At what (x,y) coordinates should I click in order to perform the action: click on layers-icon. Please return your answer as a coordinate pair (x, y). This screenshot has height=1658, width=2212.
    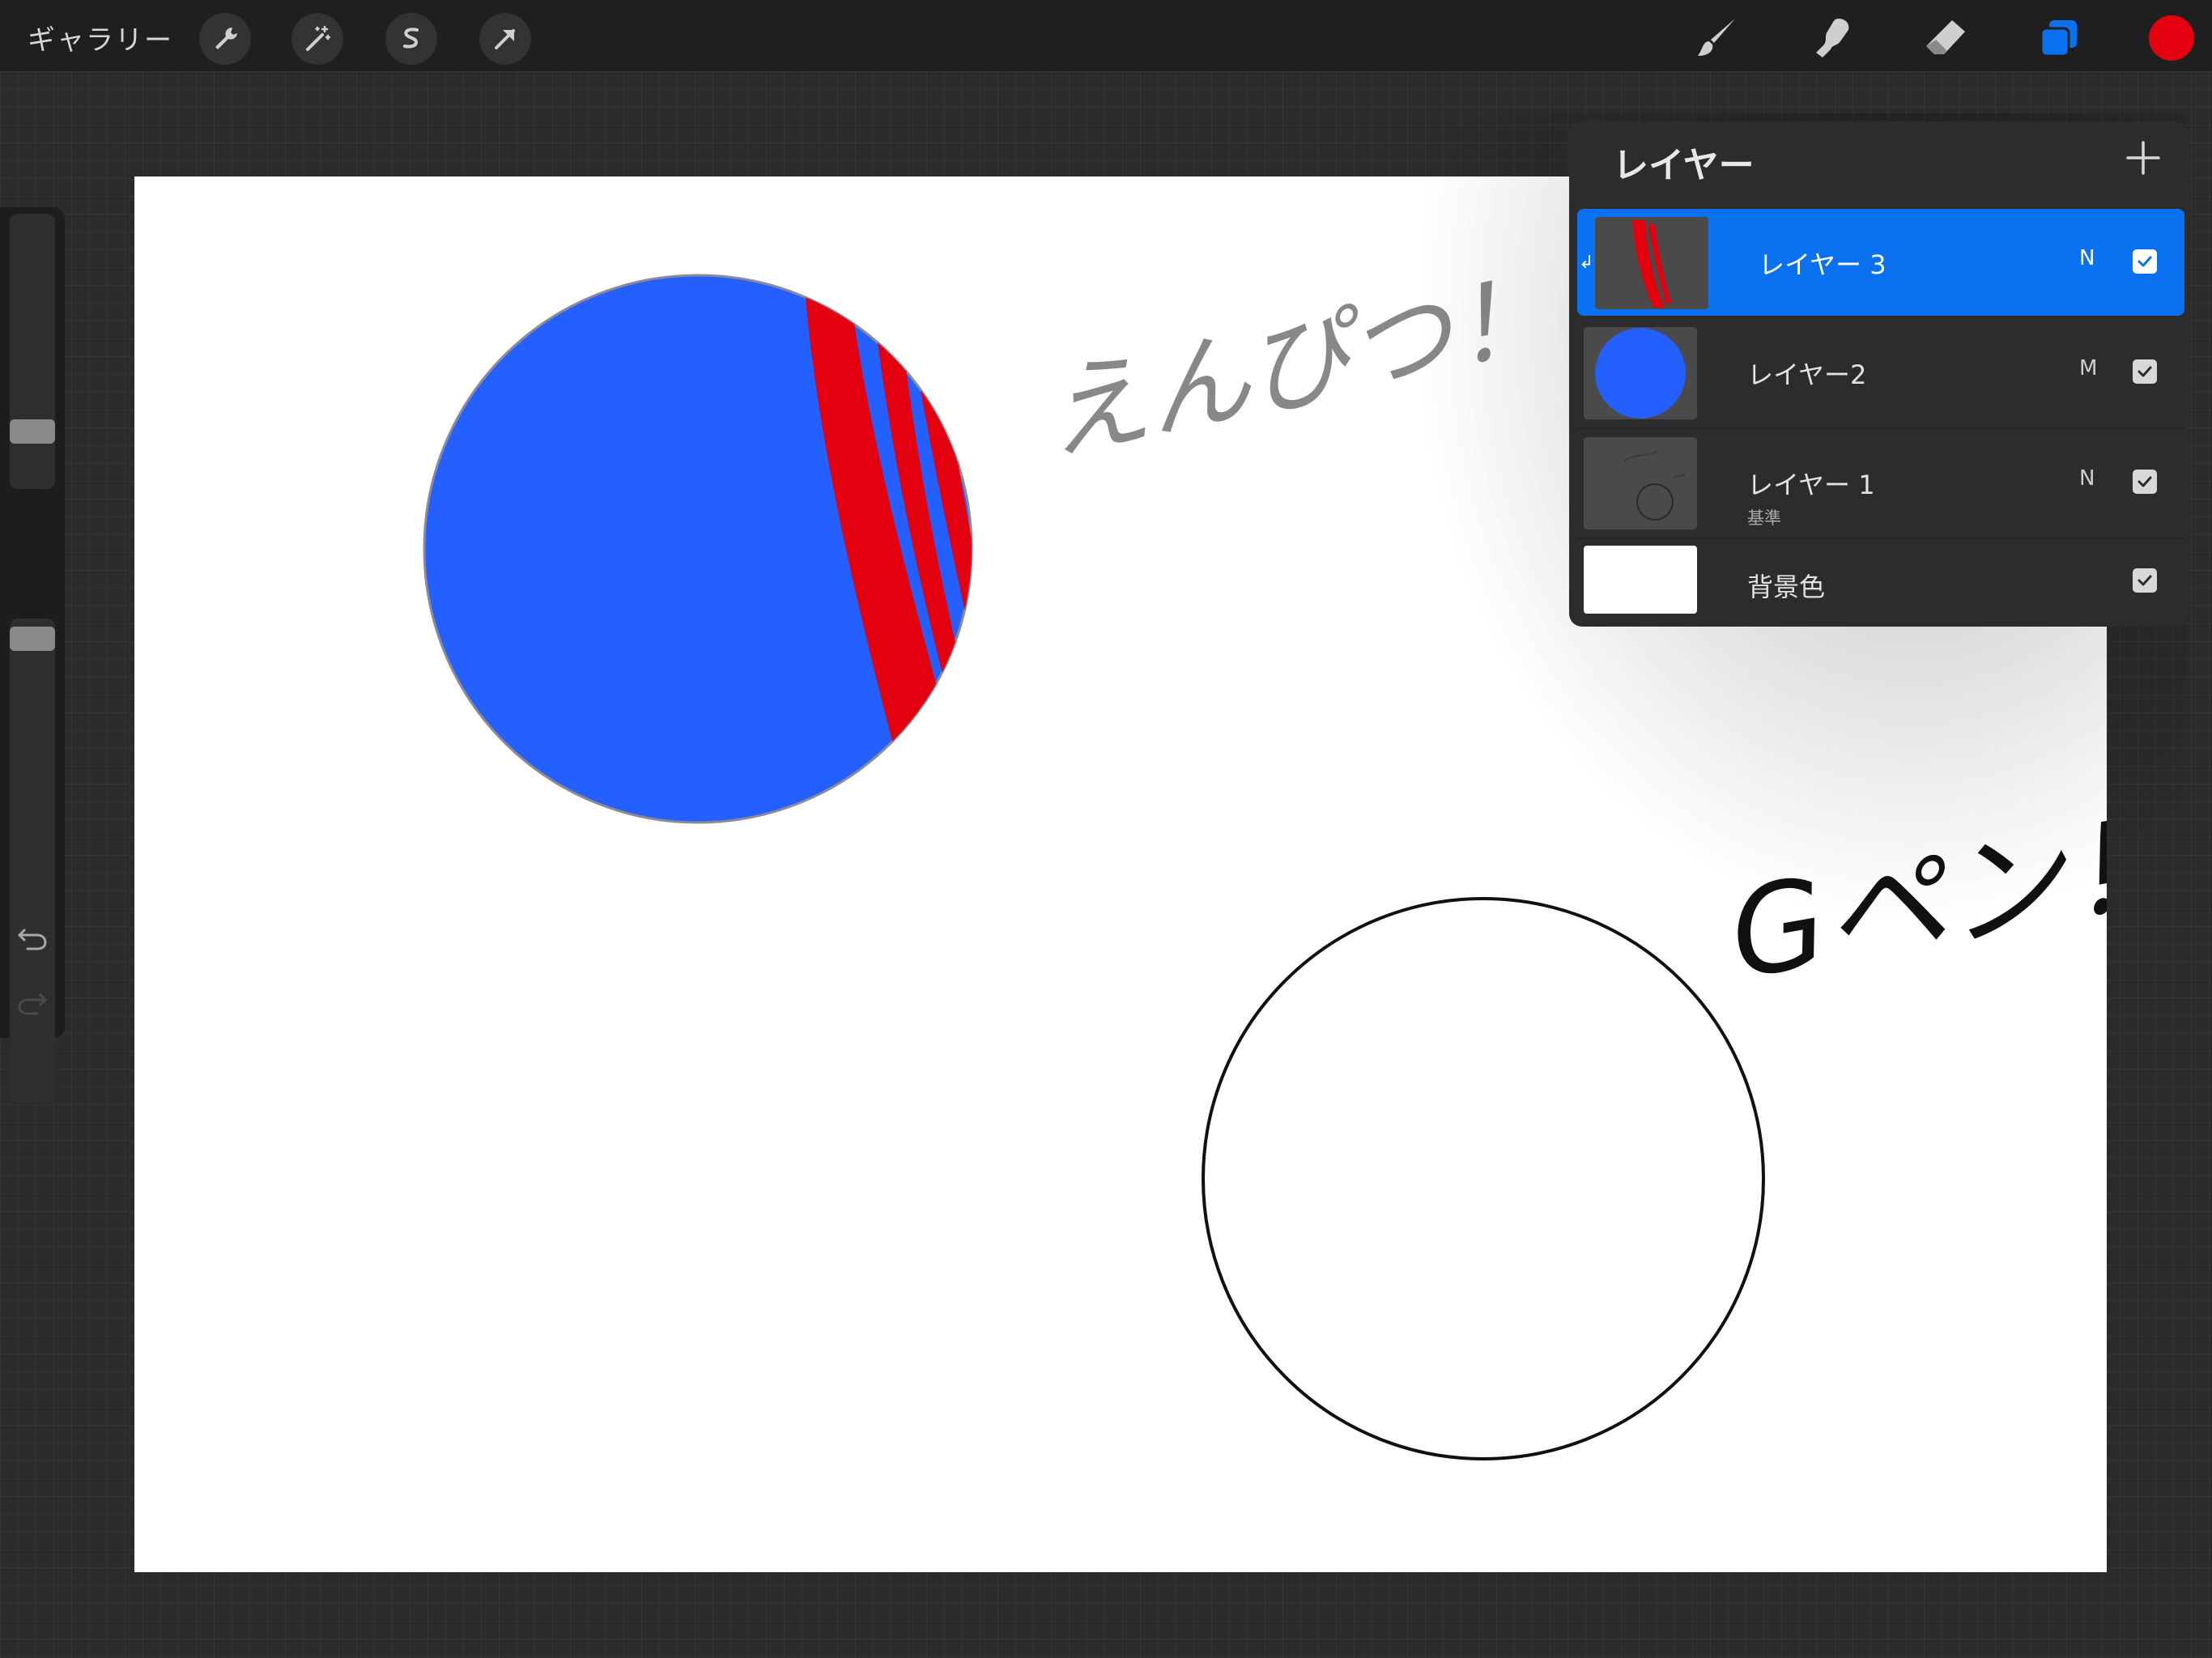
    Looking at the image, I should click on (2059, 38).